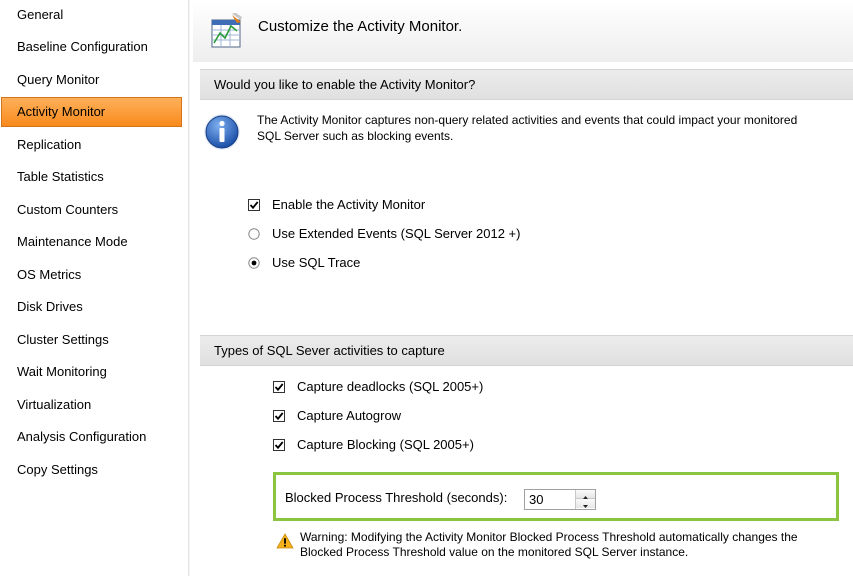  Describe the element at coordinates (189, 288) in the screenshot. I see `sidebar-splitter` at that location.